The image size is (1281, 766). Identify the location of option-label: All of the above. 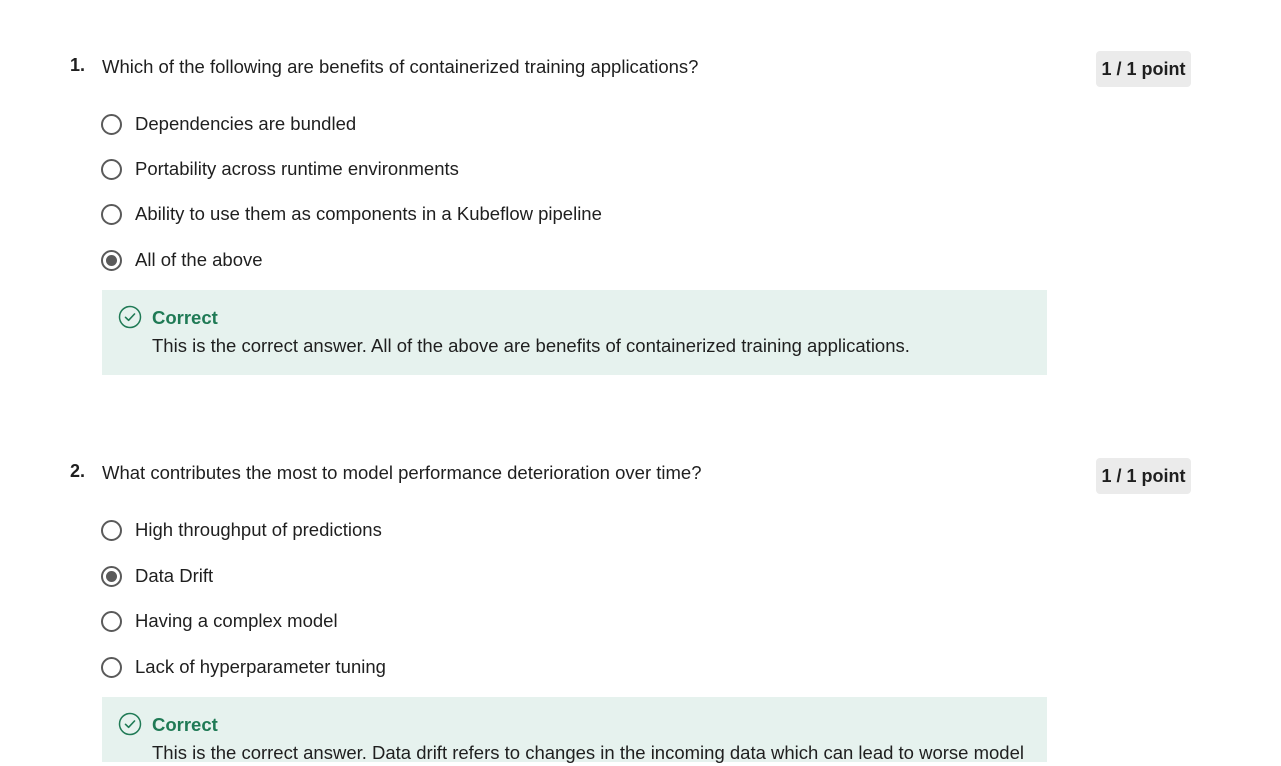
(199, 259).